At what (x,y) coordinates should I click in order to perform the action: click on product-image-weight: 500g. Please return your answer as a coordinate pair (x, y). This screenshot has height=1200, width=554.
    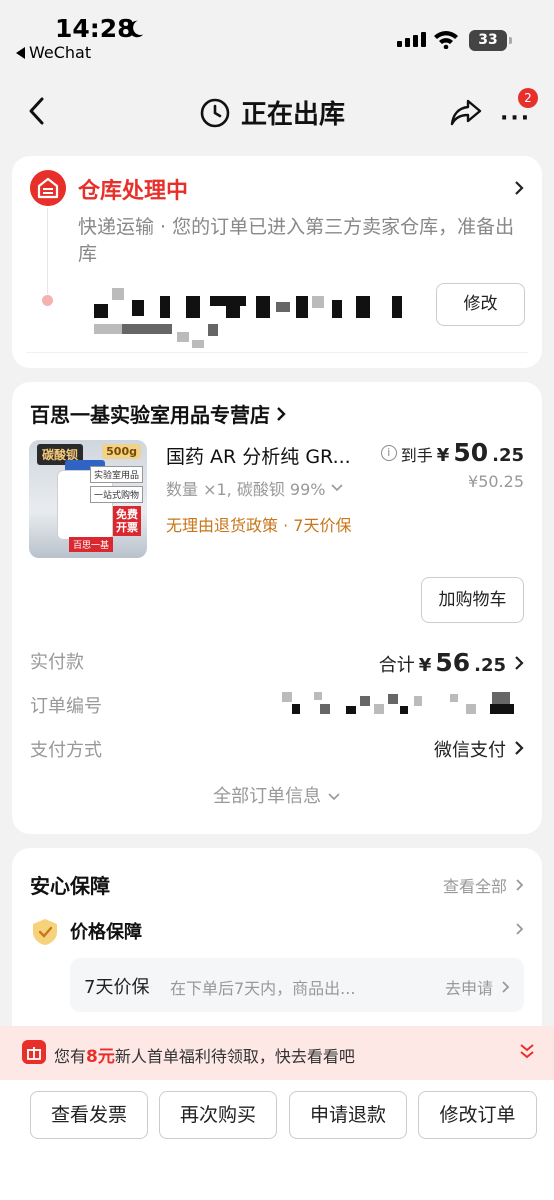
    Looking at the image, I should click on (121, 451).